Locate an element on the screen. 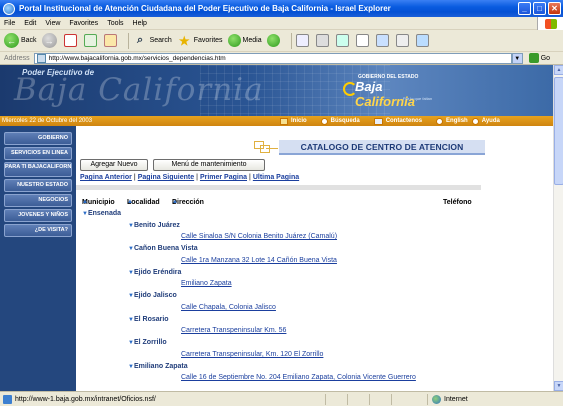  home-icon is located at coordinates (110, 40).